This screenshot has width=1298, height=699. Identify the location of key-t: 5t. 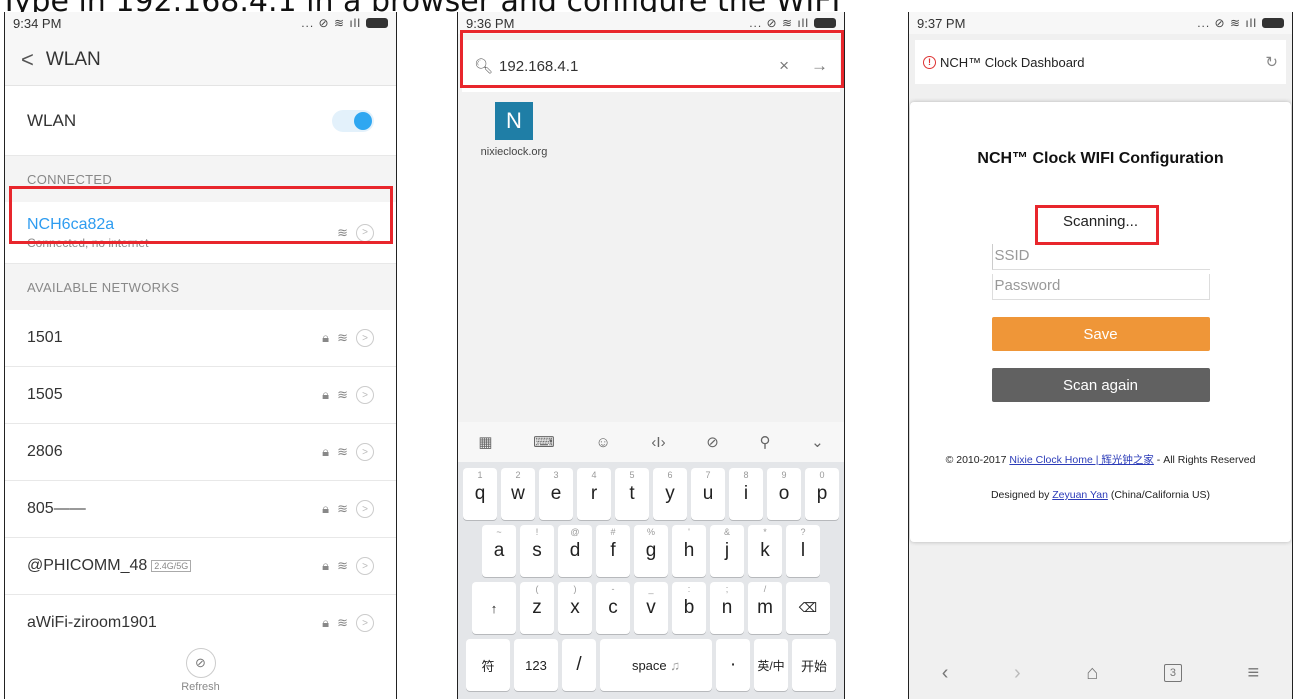
(632, 494).